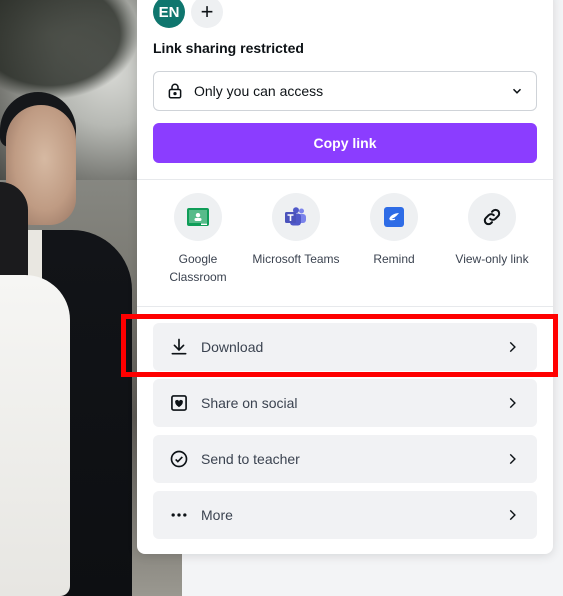 The width and height of the screenshot is (563, 596). I want to click on access-select: Only you can access, so click(345, 91).